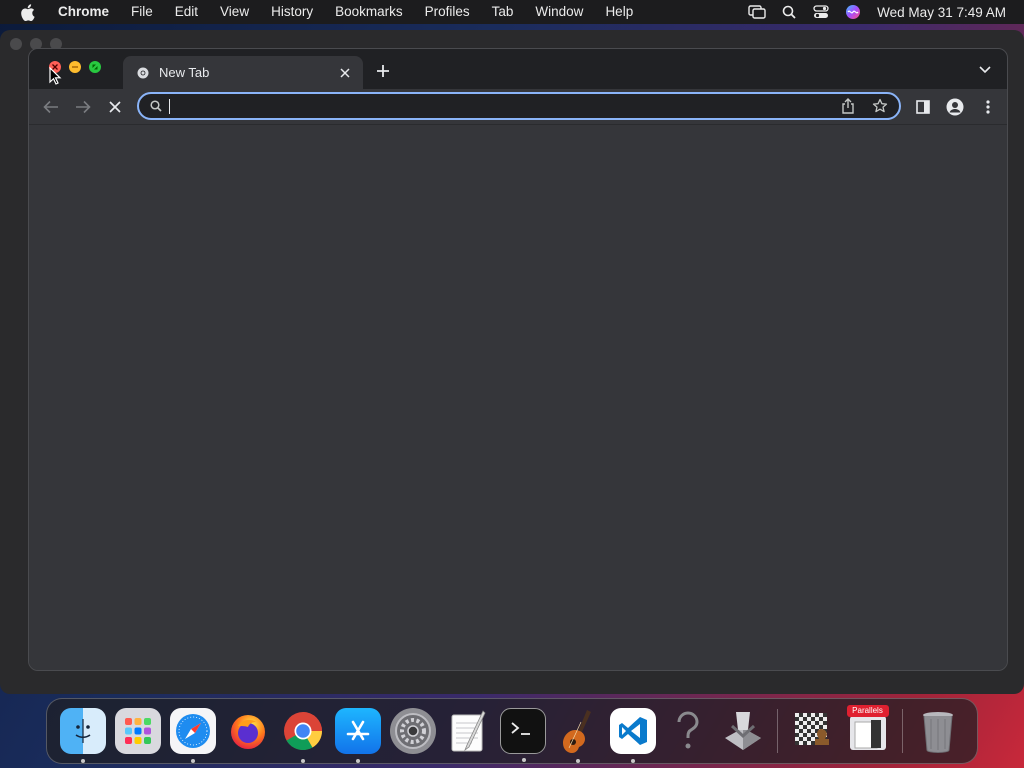 The image size is (1024, 768). Describe the element at coordinates (941, 12) in the screenshot. I see `menu-clock: Wed May 31 7:49 AM` at that location.